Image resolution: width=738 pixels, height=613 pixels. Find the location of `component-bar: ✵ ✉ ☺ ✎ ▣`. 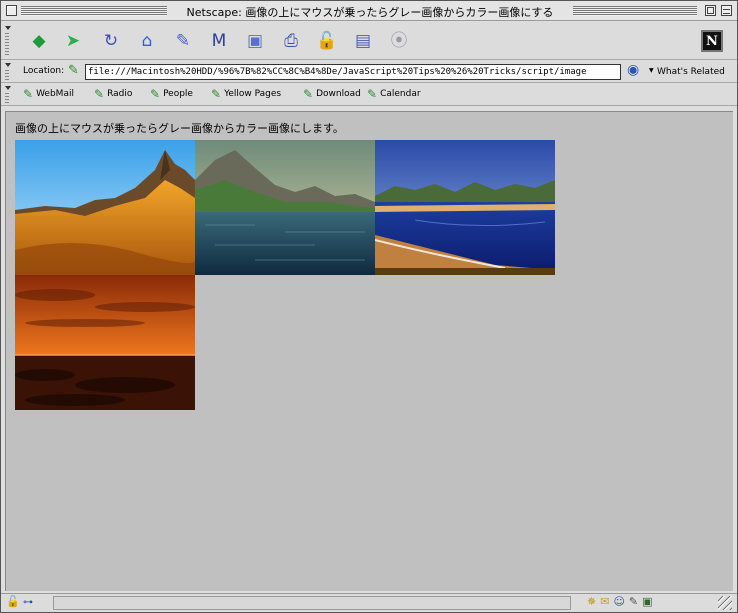

component-bar: ✵ ✉ ☺ ✎ ▣ is located at coordinates (620, 601).